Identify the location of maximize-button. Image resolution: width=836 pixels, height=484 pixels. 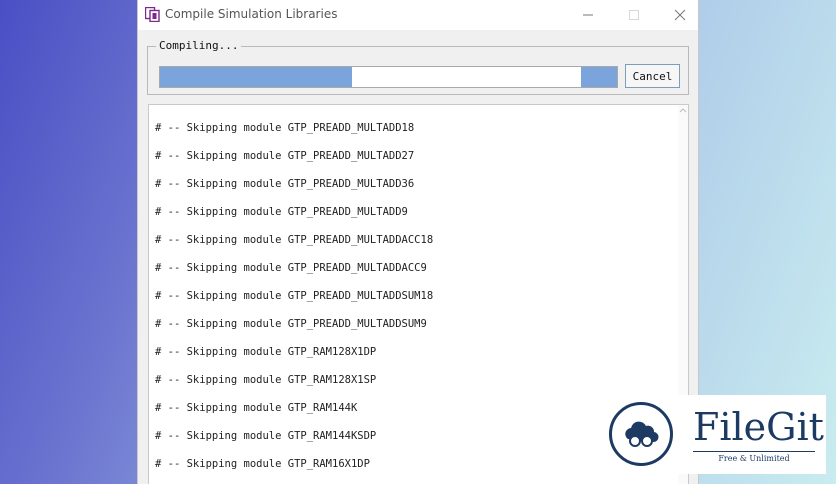
(634, 15).